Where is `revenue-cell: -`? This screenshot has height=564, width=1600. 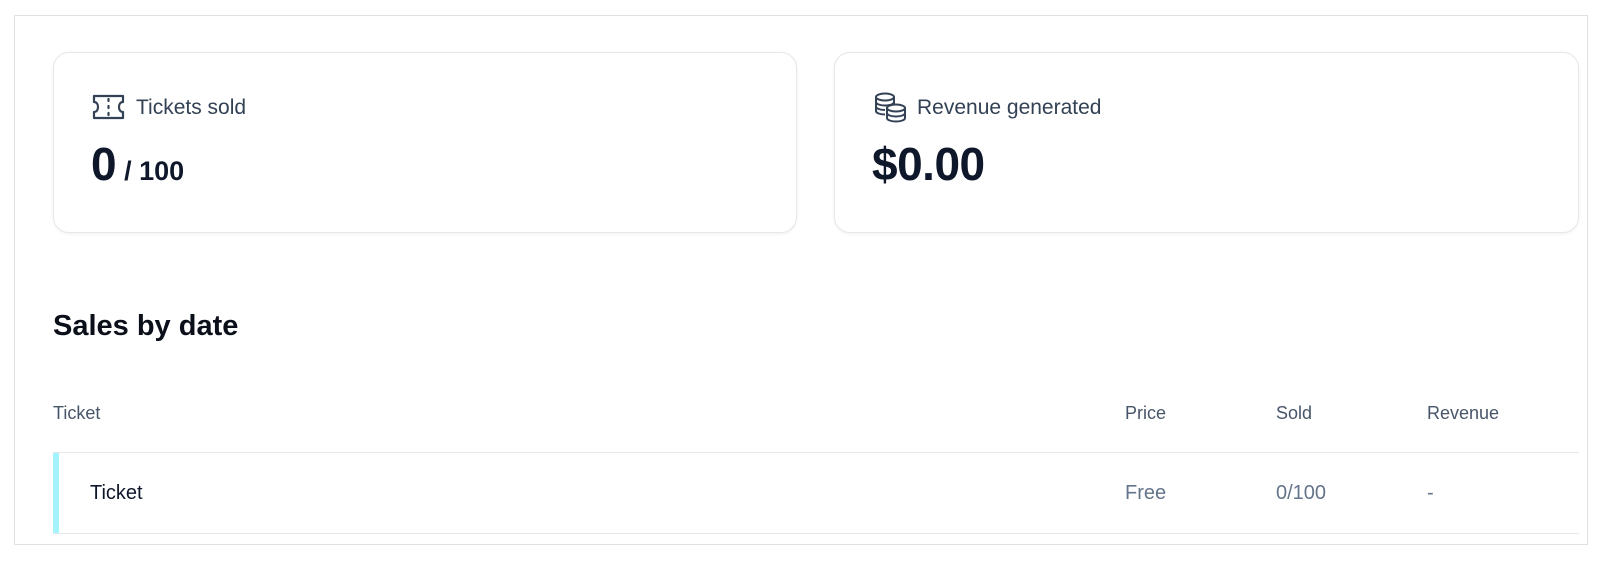
revenue-cell: - is located at coordinates (1430, 493).